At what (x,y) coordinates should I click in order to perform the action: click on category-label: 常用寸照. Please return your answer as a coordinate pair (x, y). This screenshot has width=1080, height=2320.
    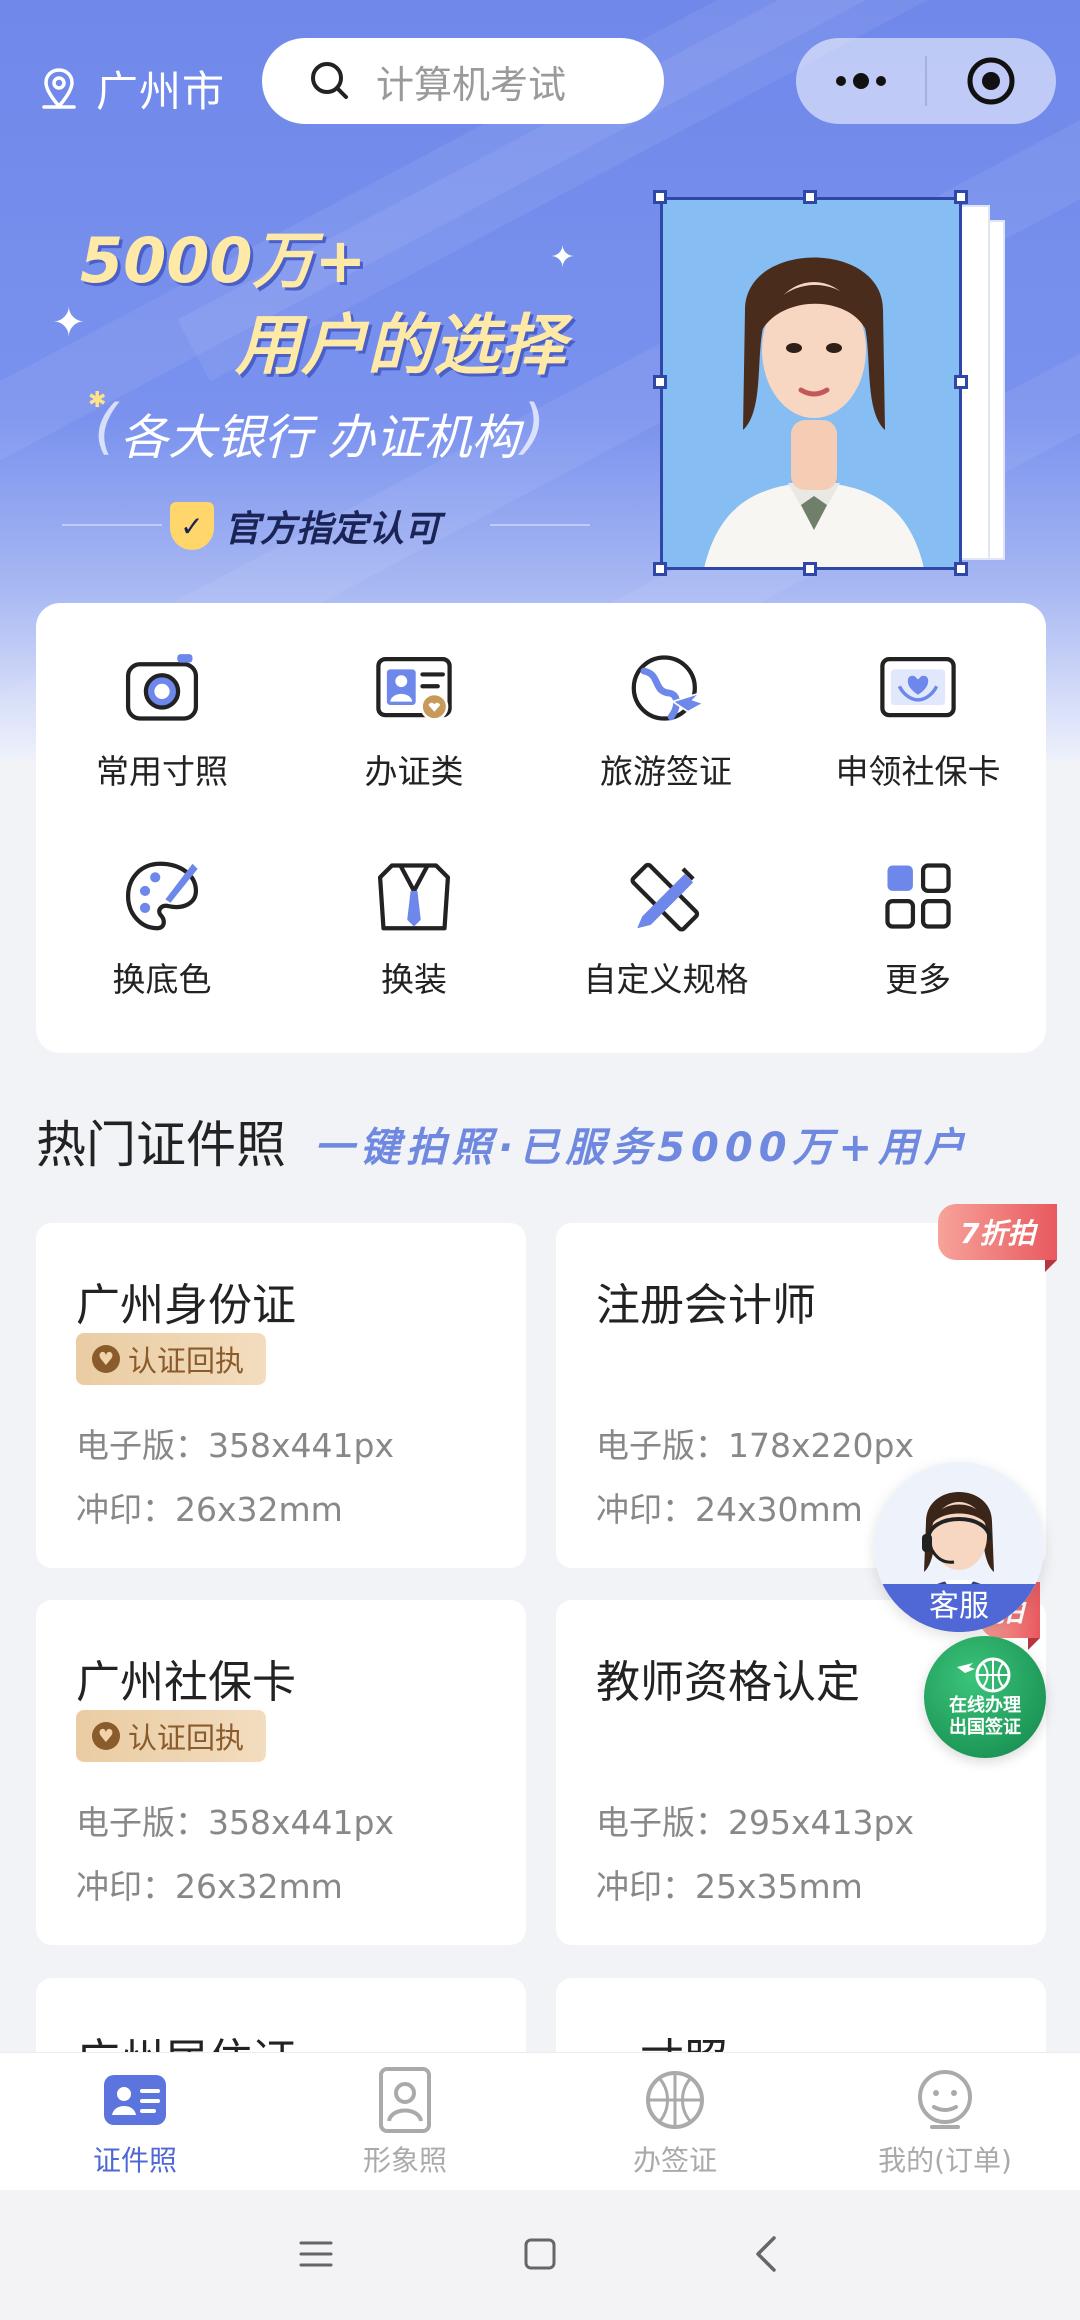
    Looking at the image, I should click on (162, 771).